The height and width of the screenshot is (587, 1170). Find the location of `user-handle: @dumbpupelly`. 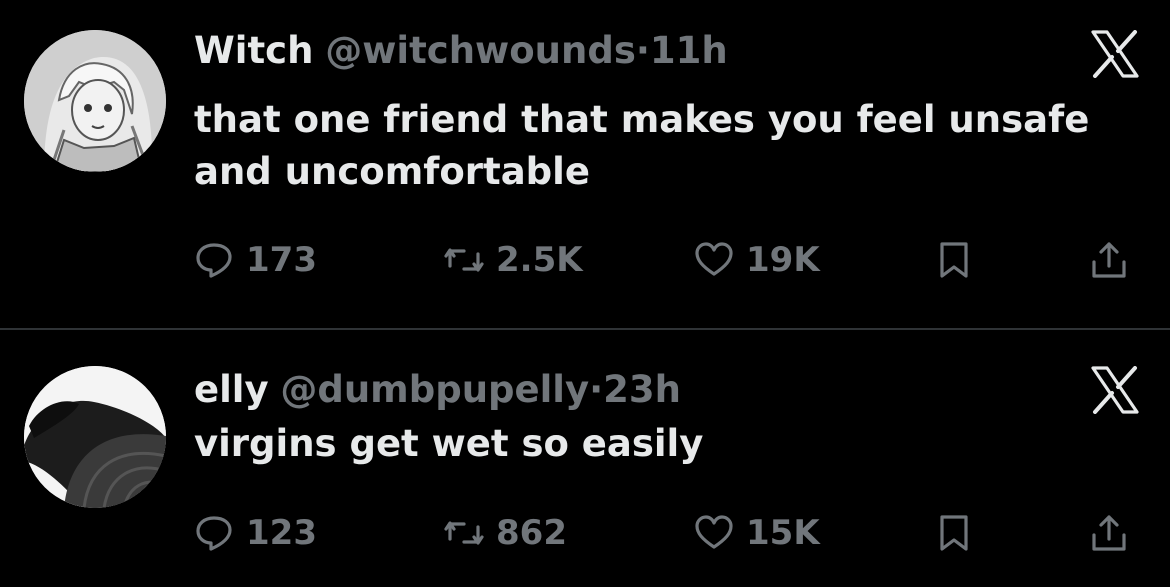

user-handle: @dumbpupelly is located at coordinates (434, 389).